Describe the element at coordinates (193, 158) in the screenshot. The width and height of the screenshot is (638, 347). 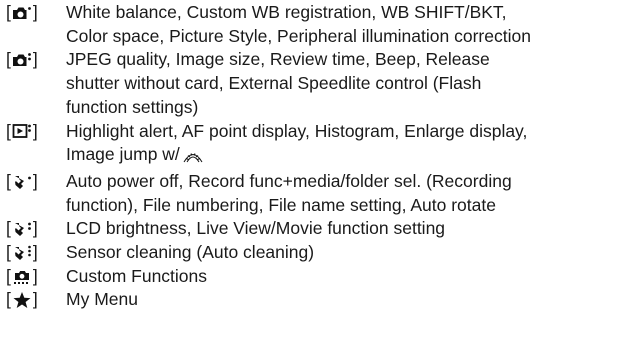
I see `main-dial-icon` at that location.